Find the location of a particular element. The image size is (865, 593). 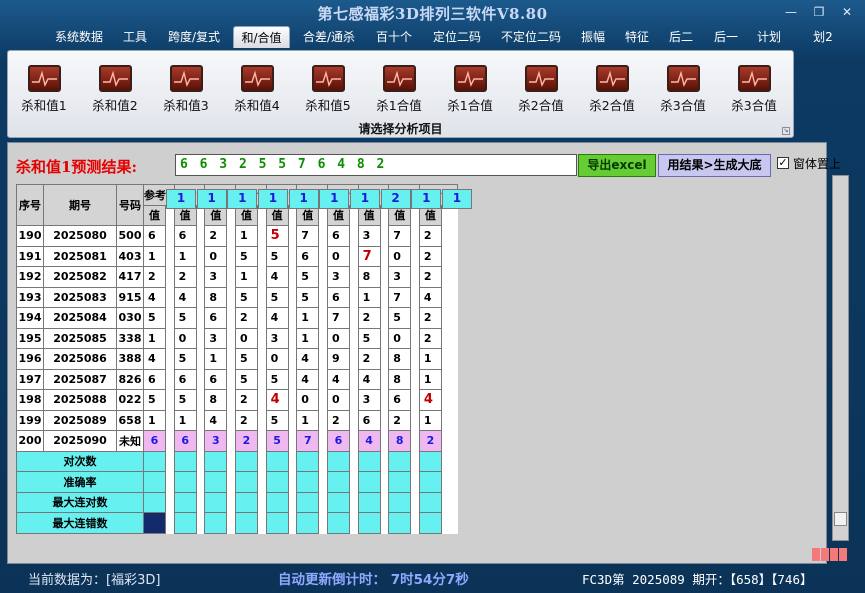

tab-position-two: 定位二码 is located at coordinates (457, 37).